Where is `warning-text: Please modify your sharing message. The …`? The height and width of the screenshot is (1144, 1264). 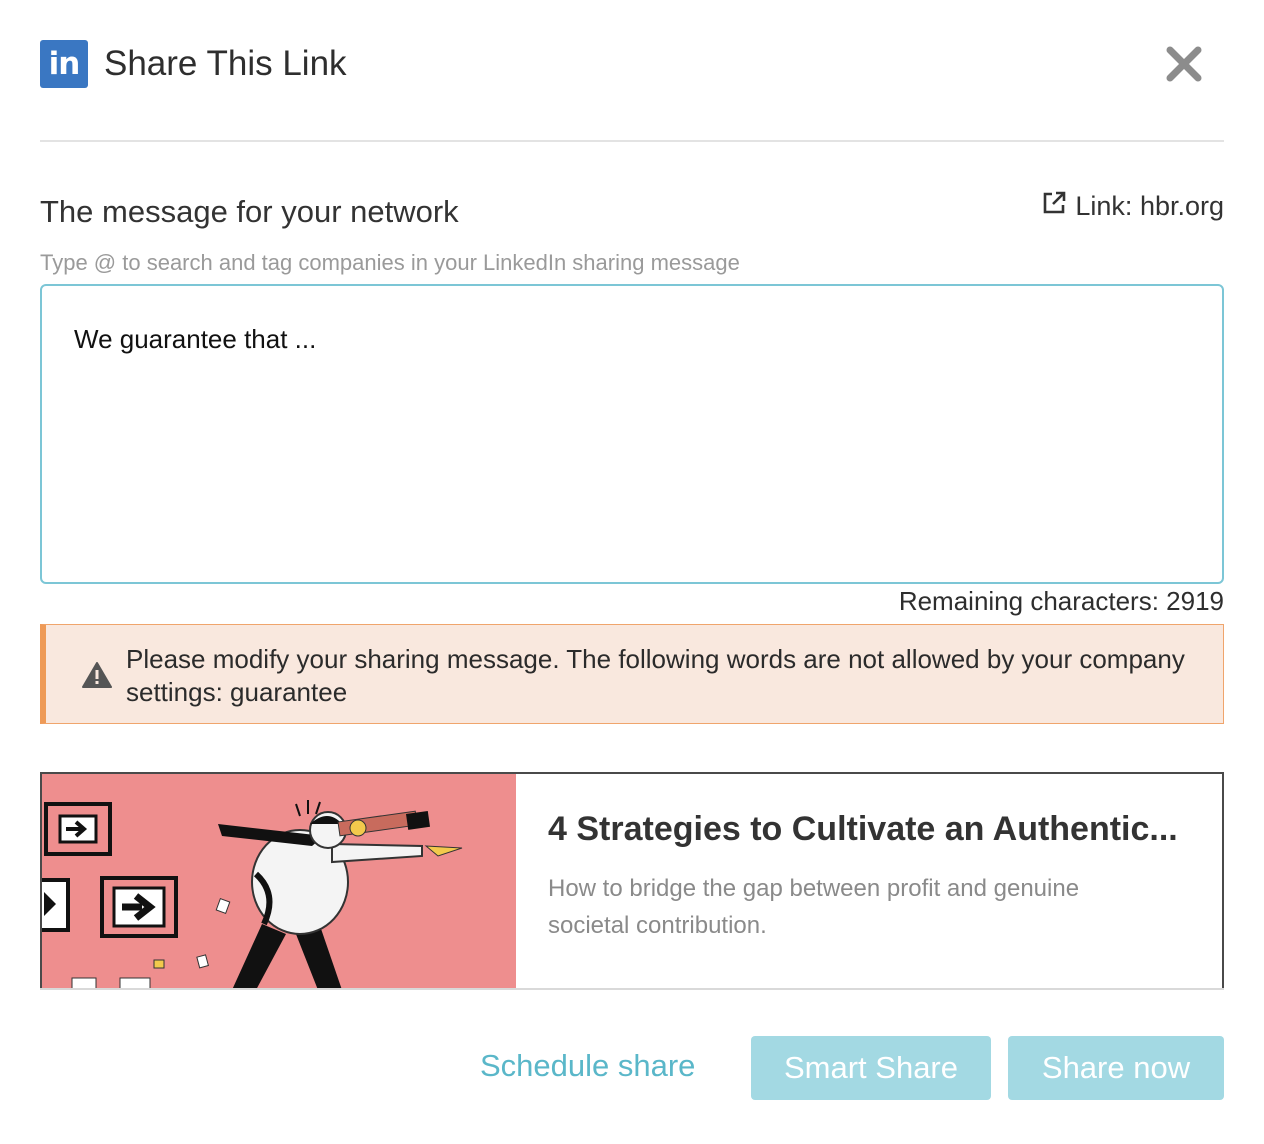
warning-text: Please modify your sharing message. The … is located at coordinates (655, 675).